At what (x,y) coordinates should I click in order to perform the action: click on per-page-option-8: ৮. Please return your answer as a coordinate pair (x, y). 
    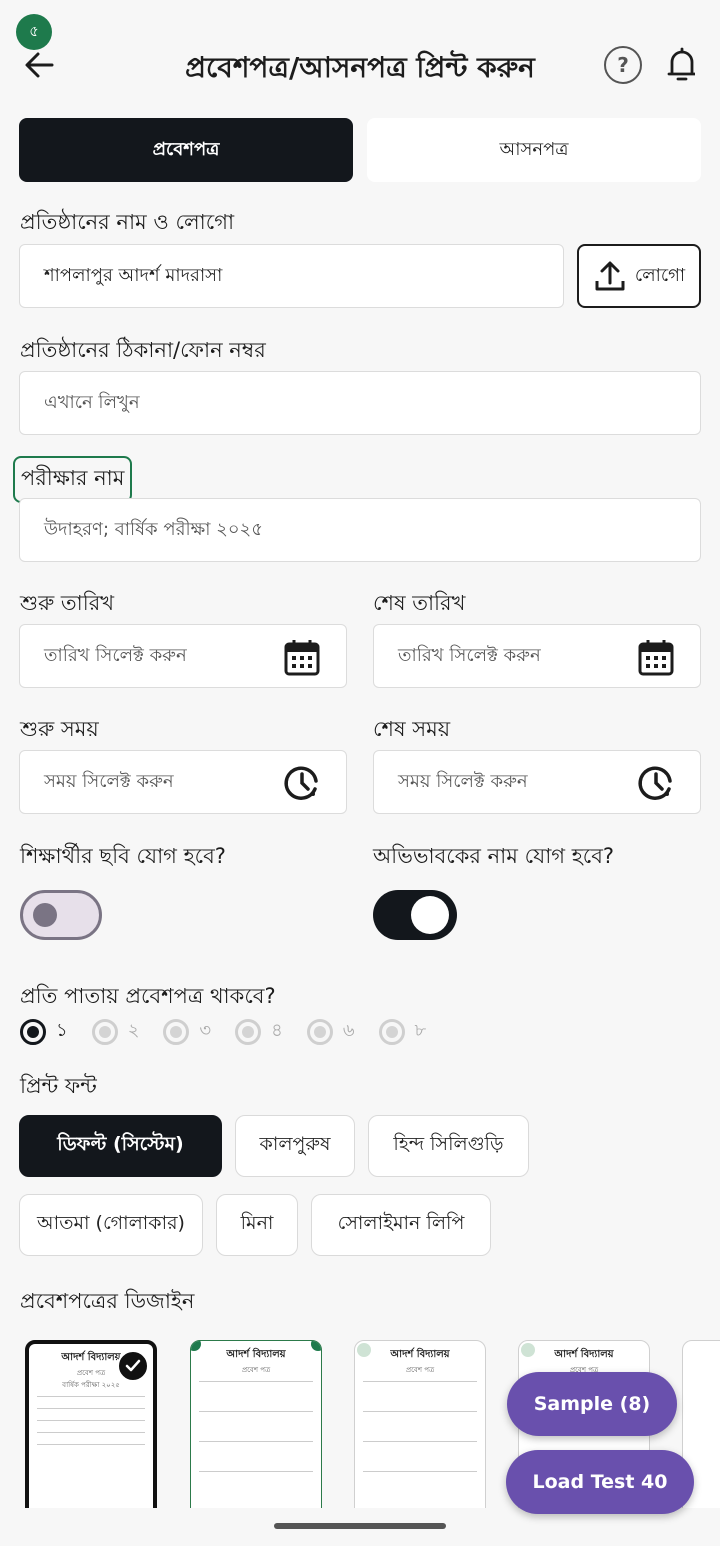
    Looking at the image, I should click on (402, 1031).